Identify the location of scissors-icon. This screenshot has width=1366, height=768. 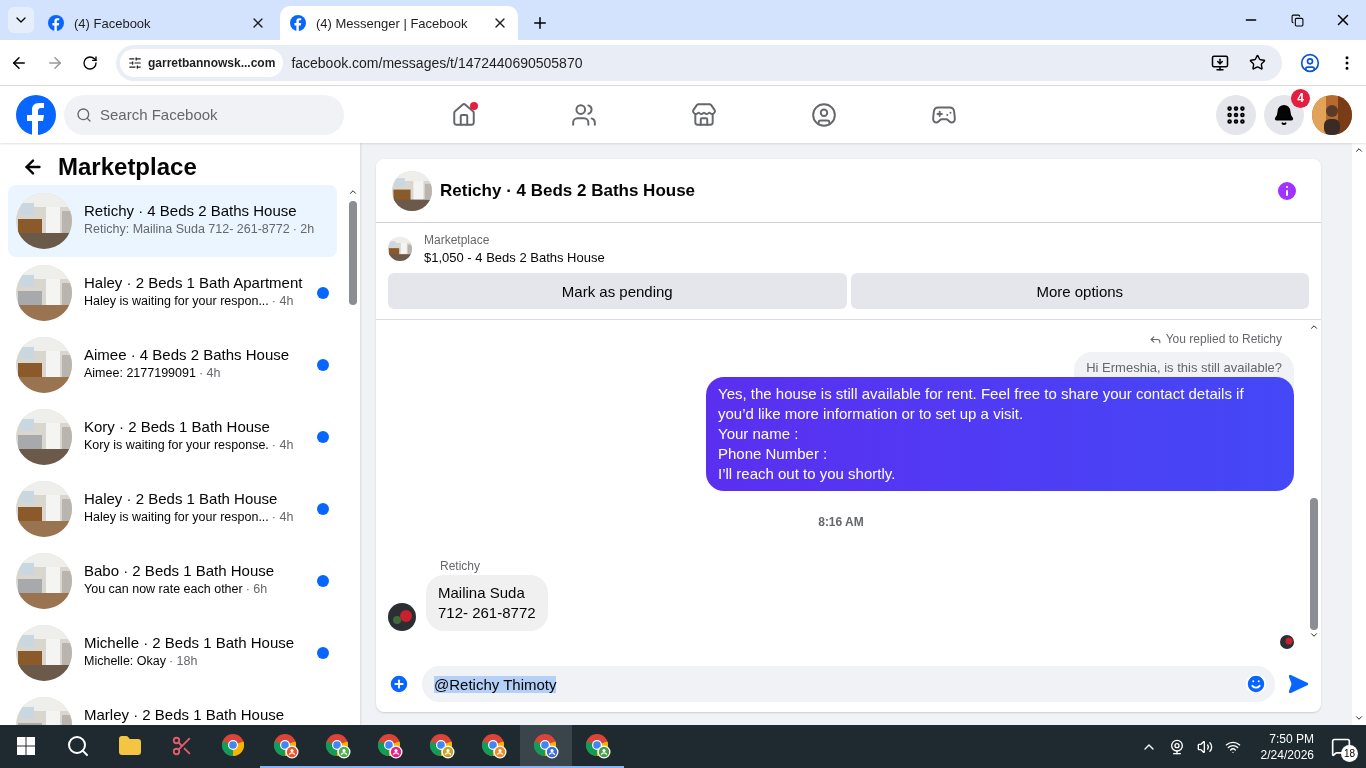
(182, 745).